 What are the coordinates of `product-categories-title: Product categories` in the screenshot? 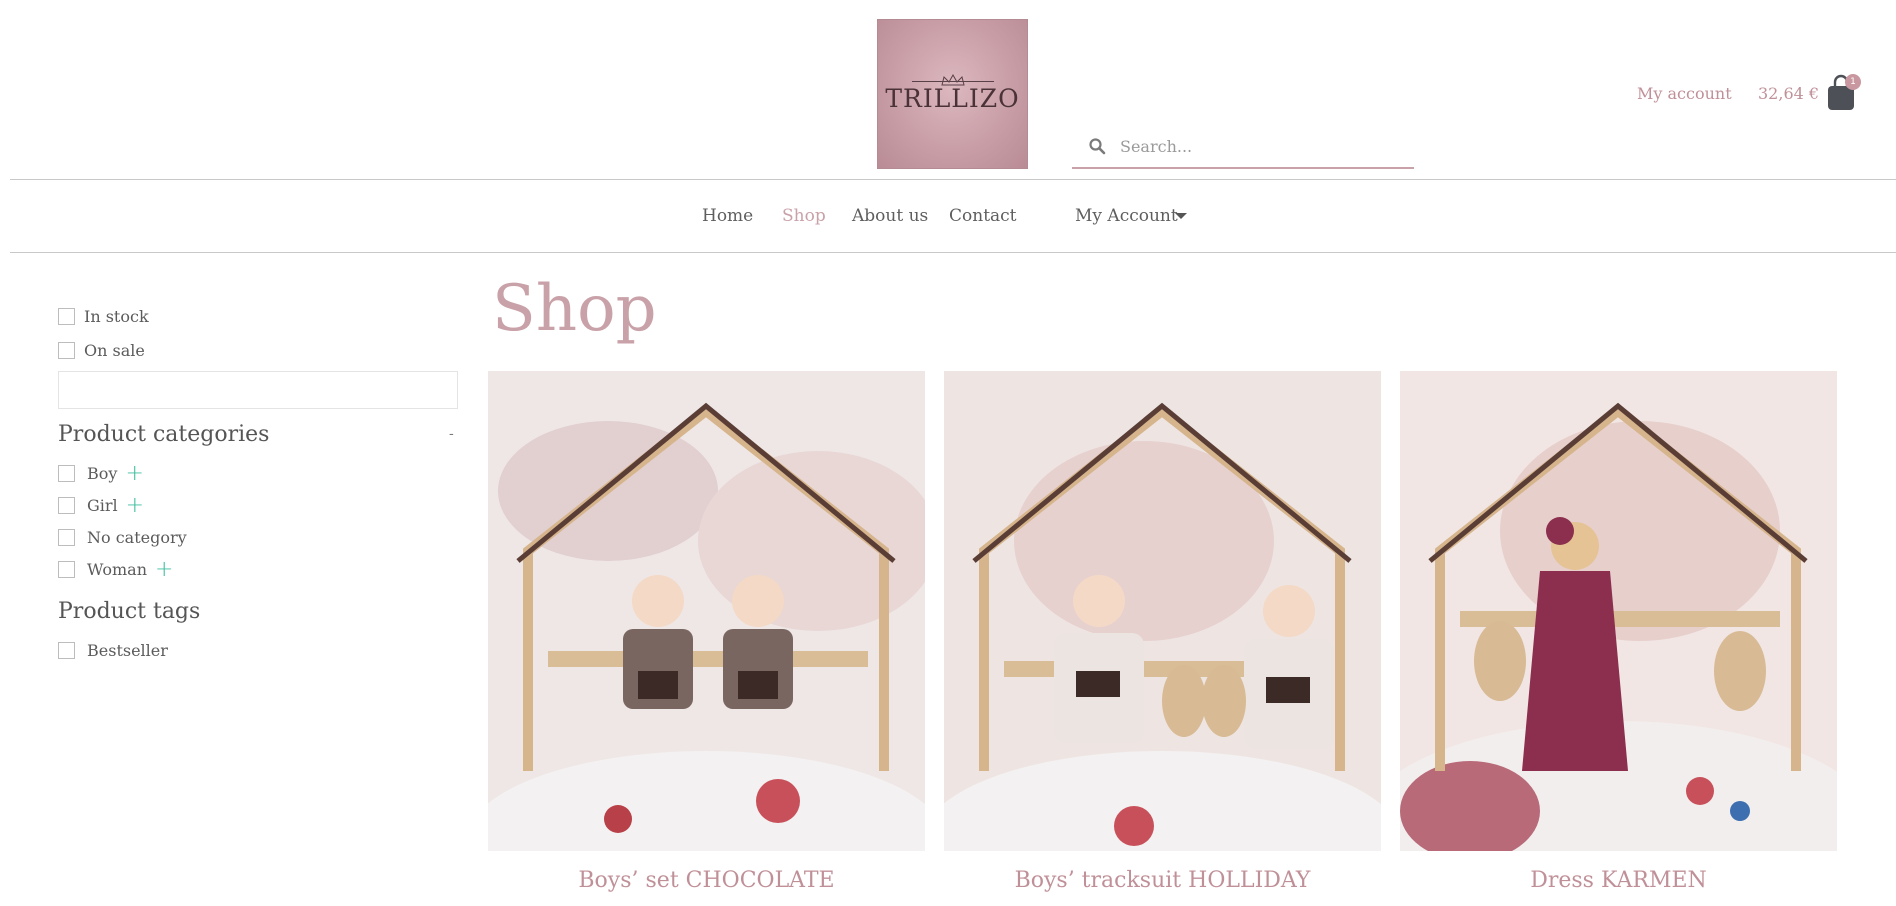 It's located at (164, 434).